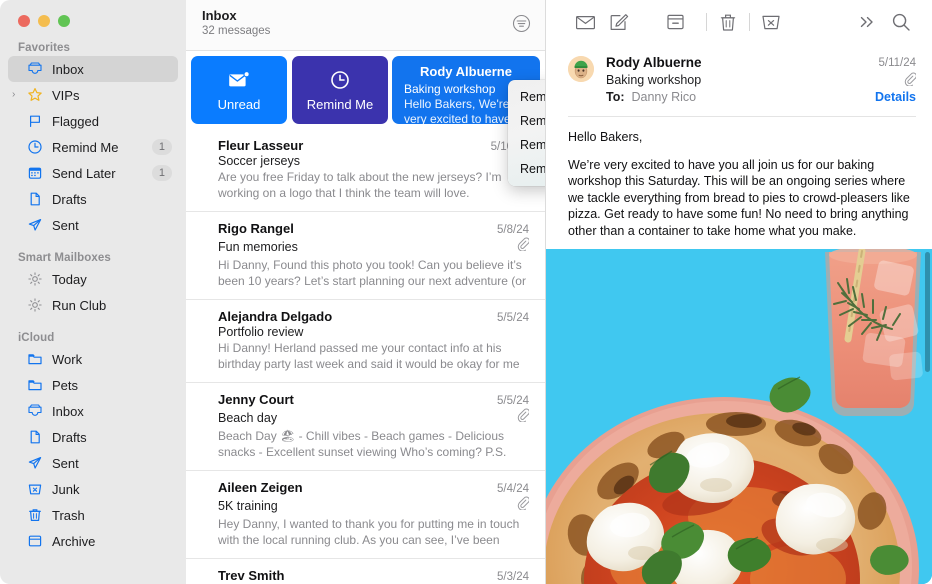 This screenshot has width=932, height=584. I want to click on sidebar-item-icloud-sent: Sent, so click(93, 463).